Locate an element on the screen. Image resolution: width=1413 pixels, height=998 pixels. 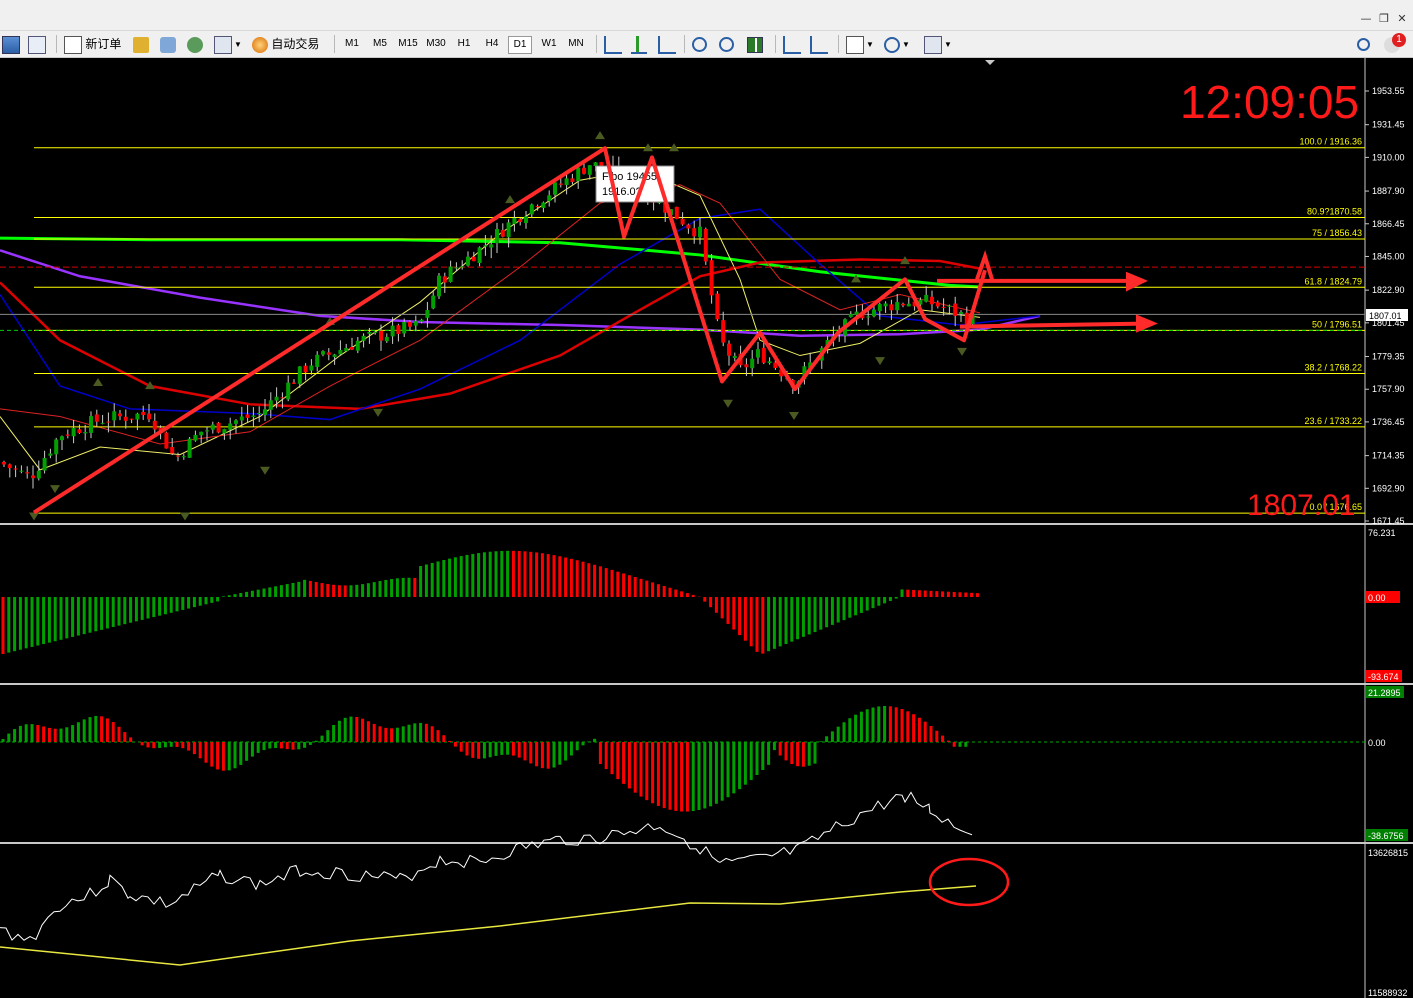
fibonacci-level-label: 50 / 1796.51 is located at coordinates (1337, 324).